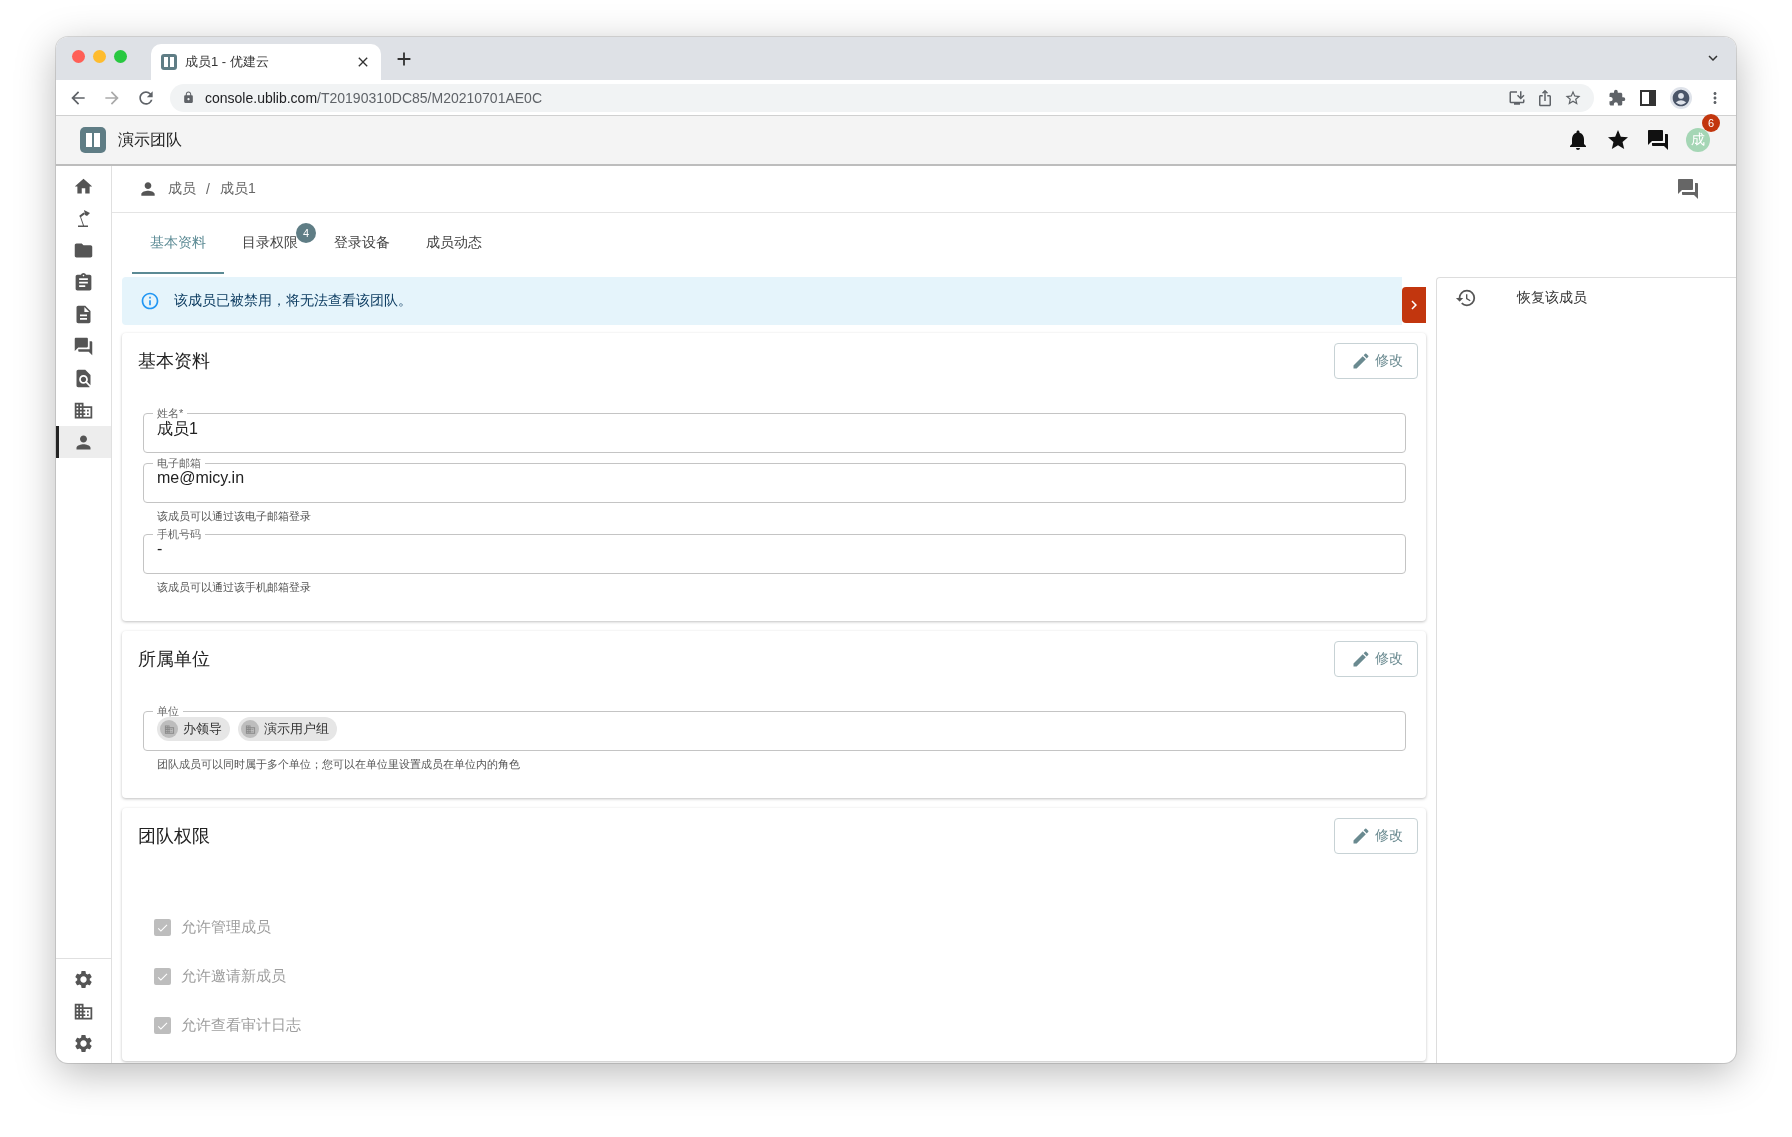  What do you see at coordinates (1618, 140) in the screenshot?
I see `star-icon` at bounding box center [1618, 140].